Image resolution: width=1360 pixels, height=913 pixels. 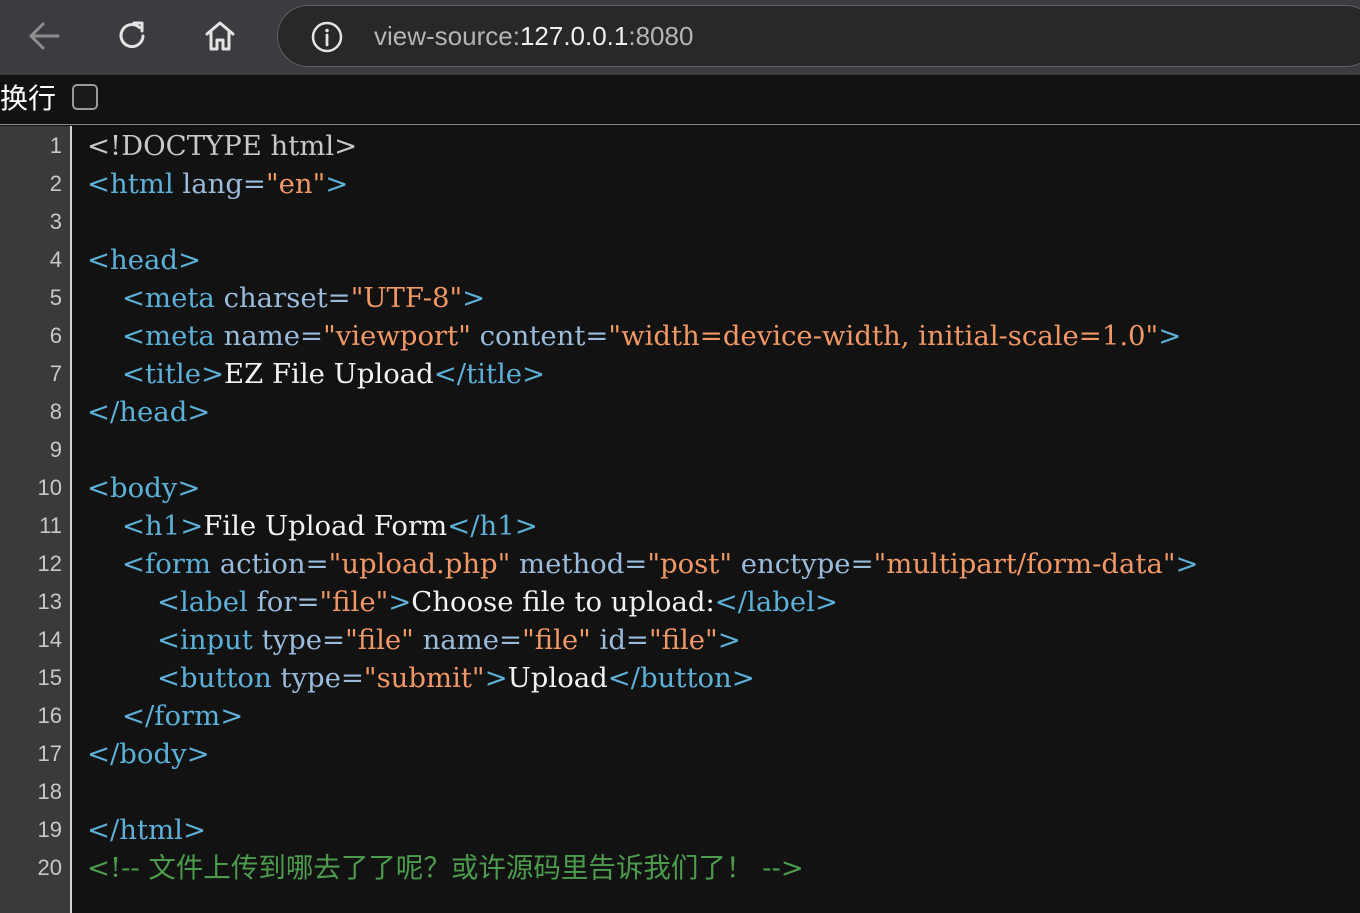 I want to click on code-token-tag: </title>, so click(x=489, y=374).